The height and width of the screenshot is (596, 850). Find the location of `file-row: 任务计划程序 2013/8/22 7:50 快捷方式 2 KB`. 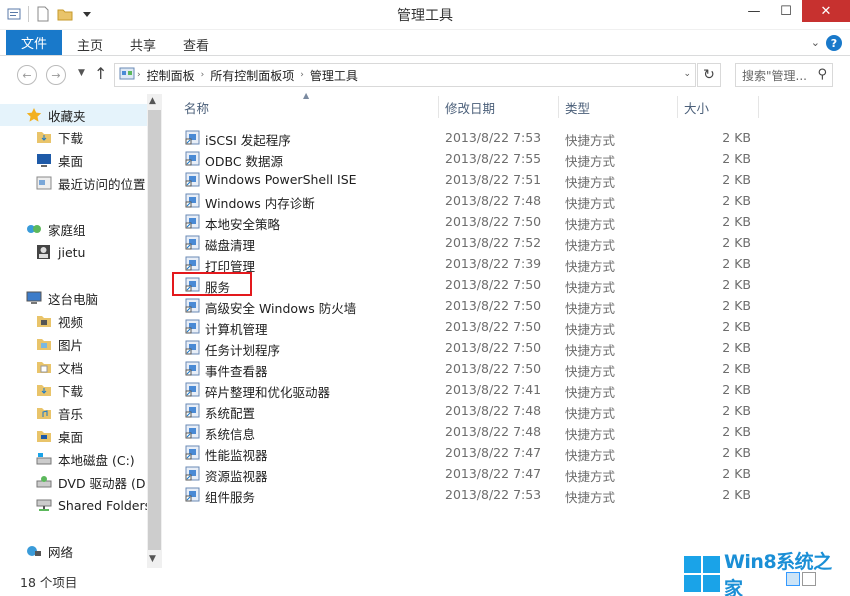

file-row: 任务计划程序 2013/8/22 7:50 快捷方式 2 KB is located at coordinates (470, 347).